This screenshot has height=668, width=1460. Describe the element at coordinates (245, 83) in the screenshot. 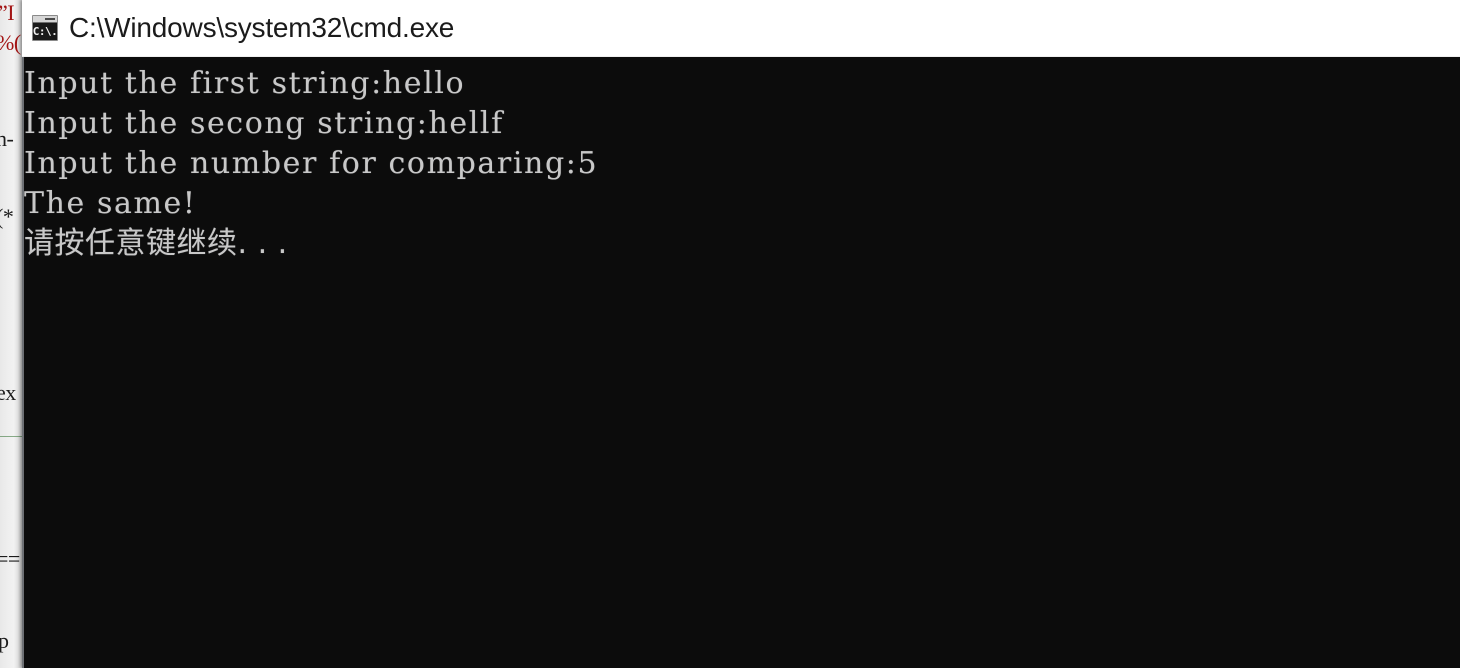

I see `console-line: Input the first string:hello` at that location.